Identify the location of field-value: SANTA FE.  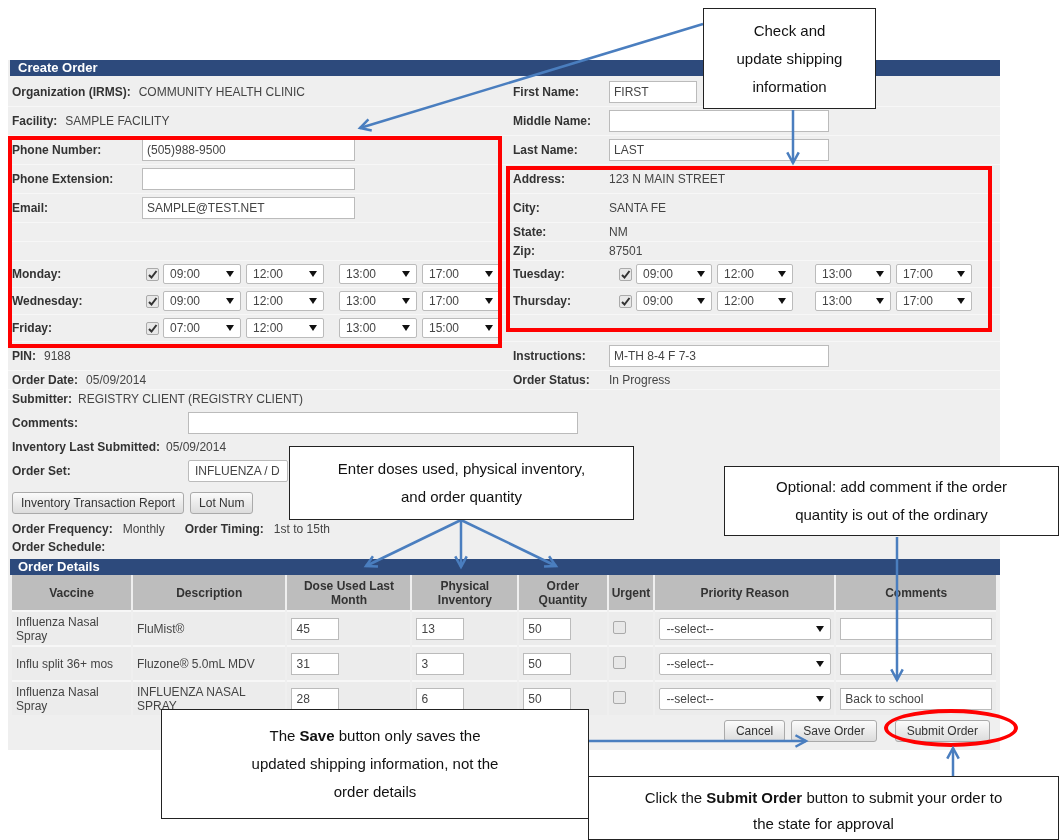
(638, 208).